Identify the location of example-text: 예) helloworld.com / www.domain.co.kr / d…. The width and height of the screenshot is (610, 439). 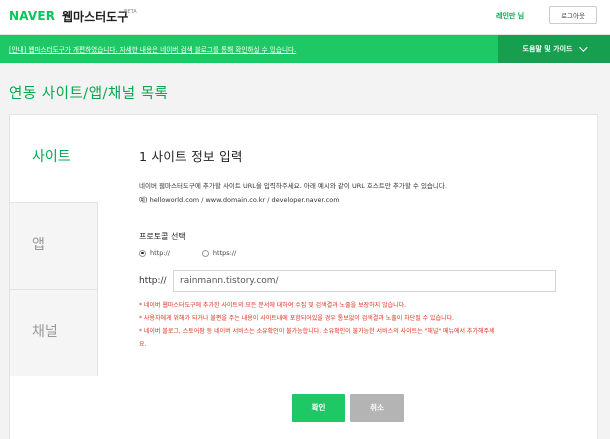
(239, 200).